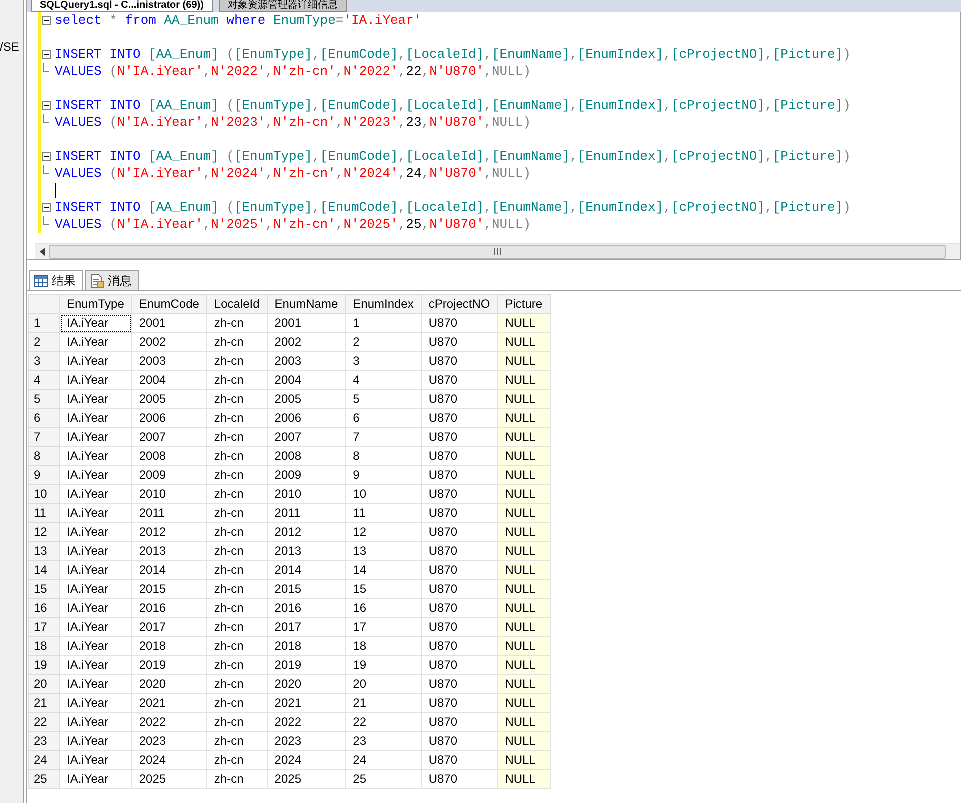  Describe the element at coordinates (384, 741) in the screenshot. I see `table-cell: 23` at that location.